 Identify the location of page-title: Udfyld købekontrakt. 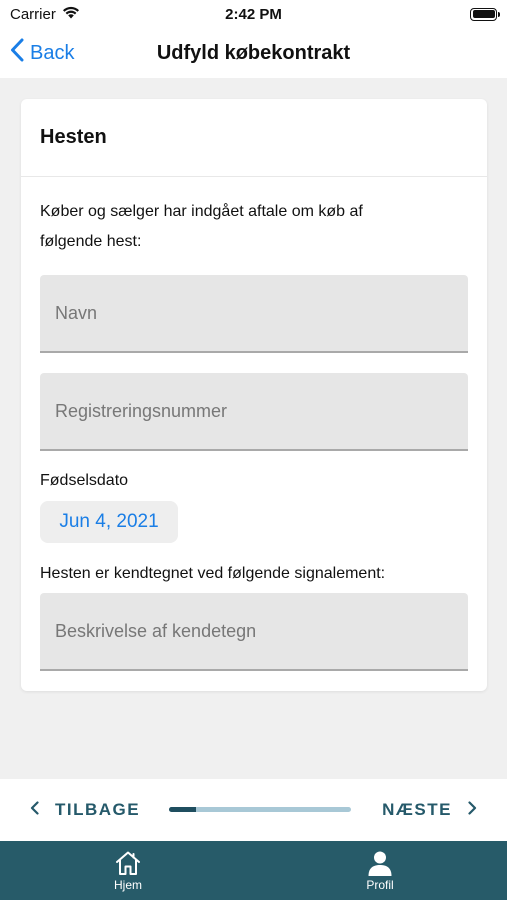
(253, 52).